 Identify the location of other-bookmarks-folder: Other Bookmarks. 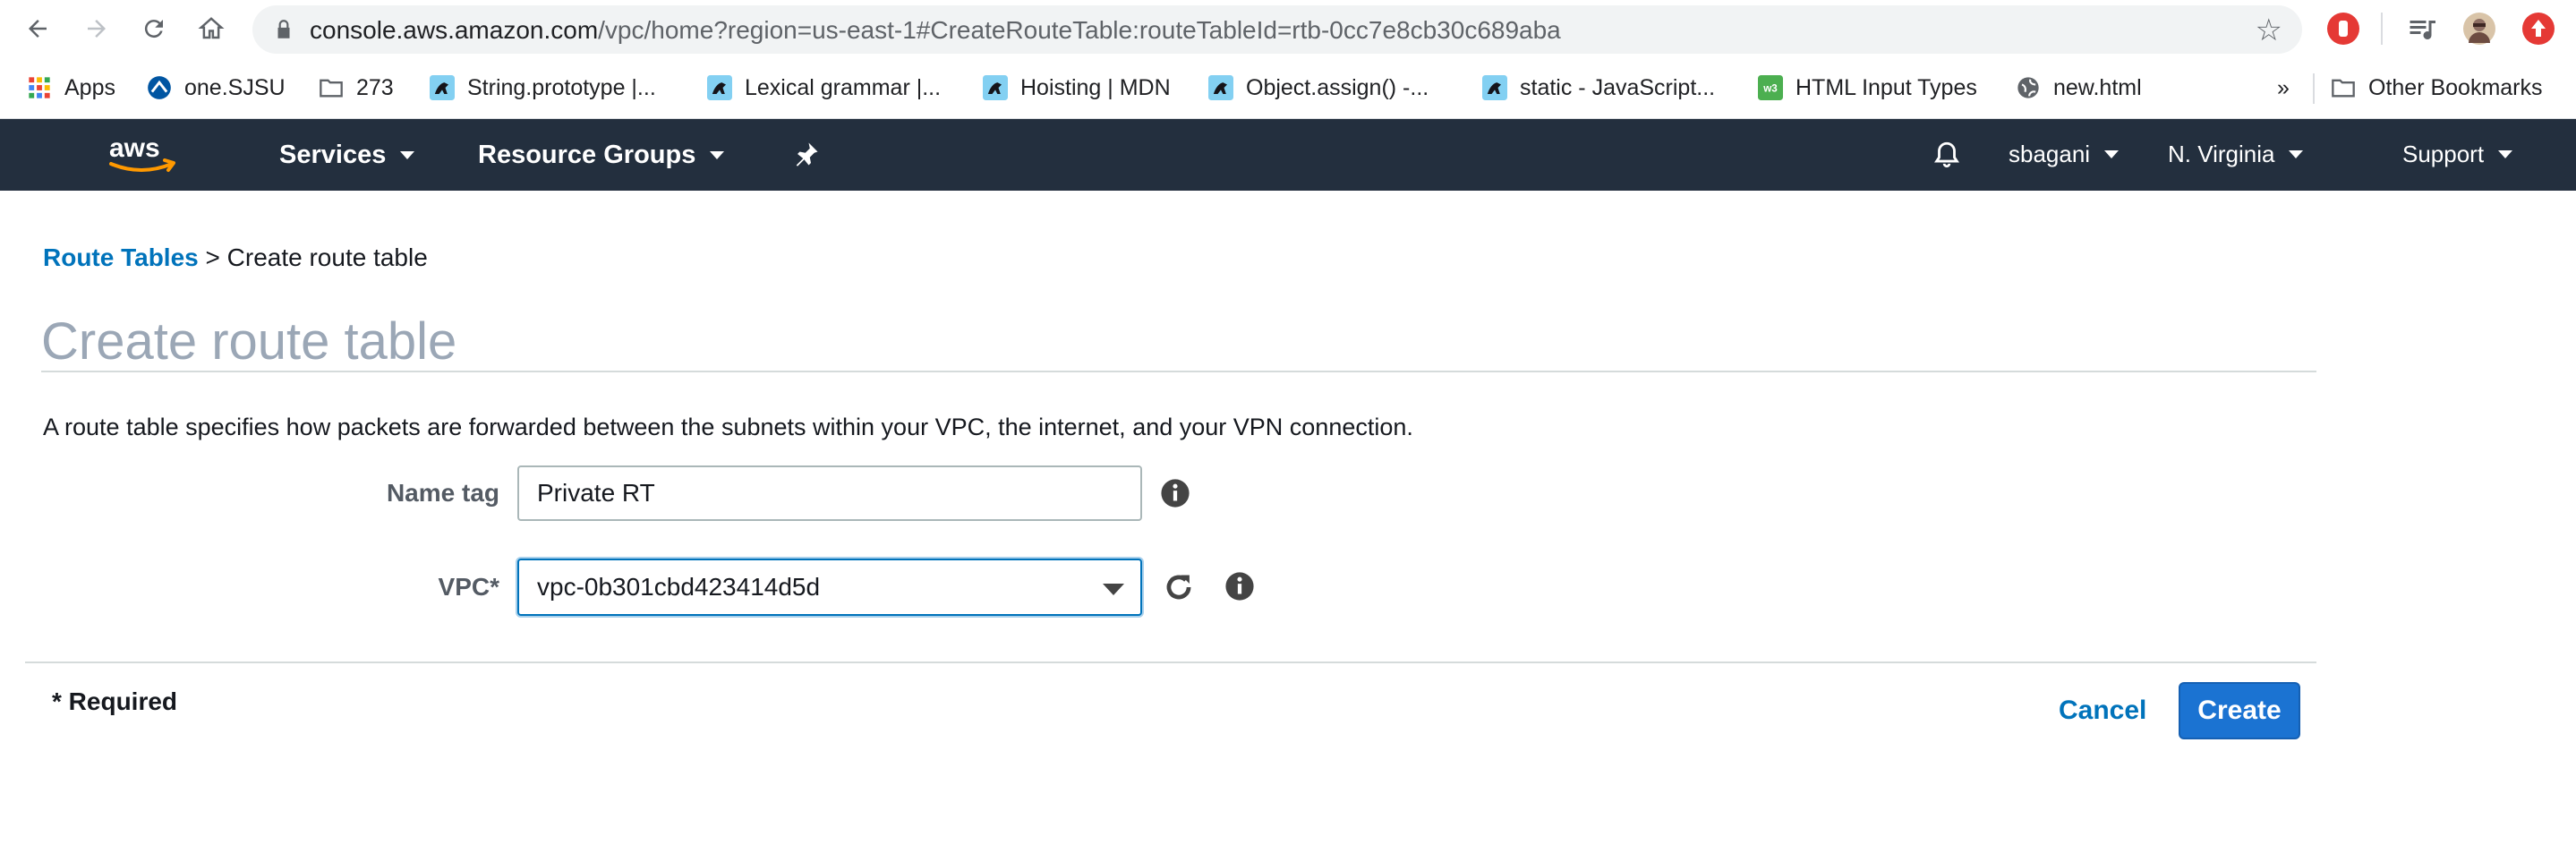
(2437, 88).